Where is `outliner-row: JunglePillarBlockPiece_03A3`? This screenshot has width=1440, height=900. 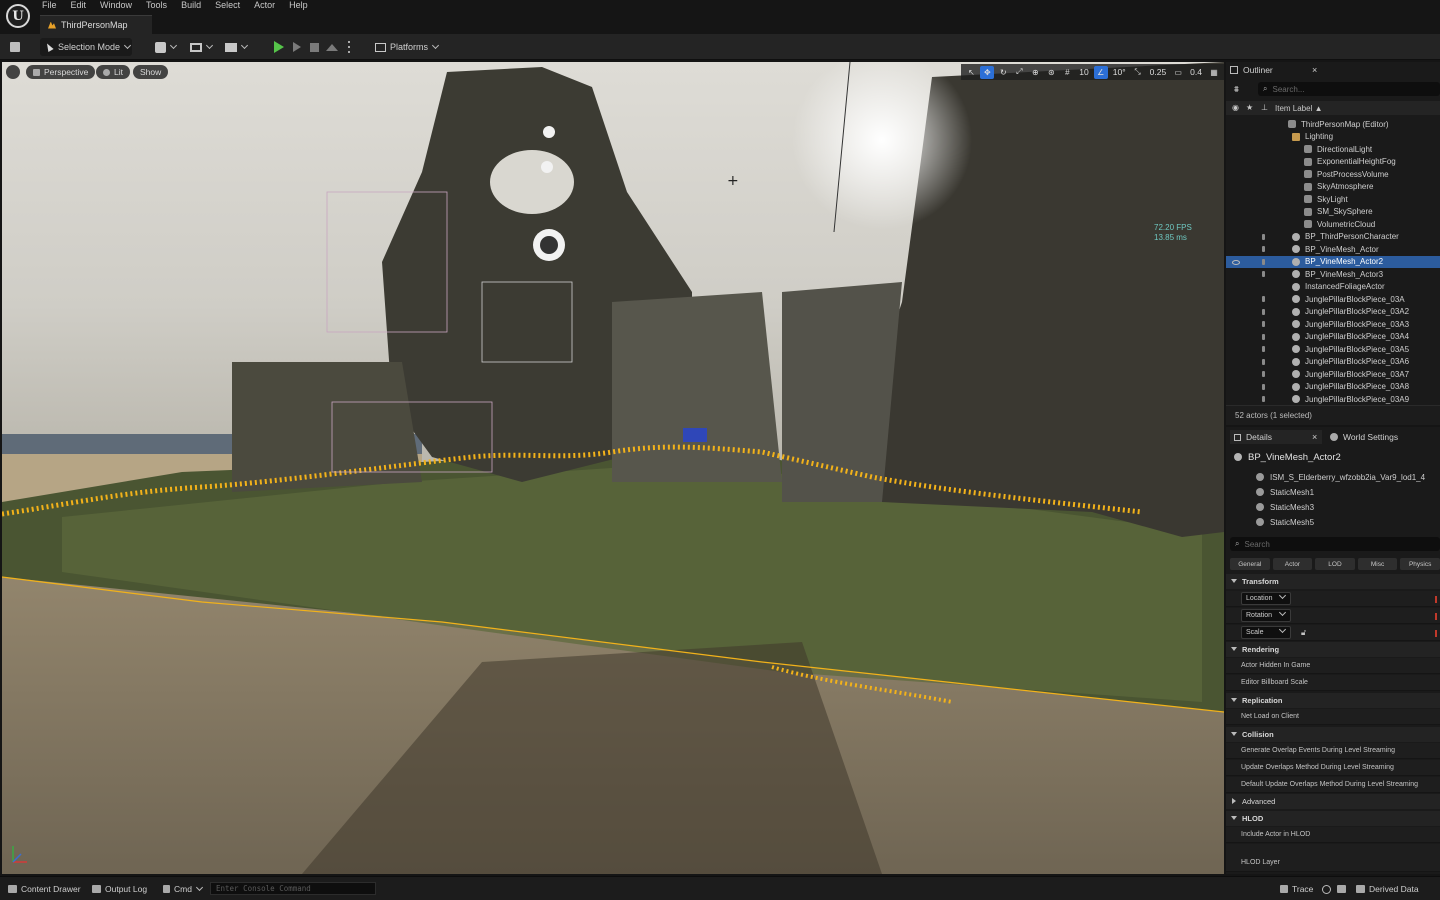 outliner-row: JunglePillarBlockPiece_03A3 is located at coordinates (1333, 324).